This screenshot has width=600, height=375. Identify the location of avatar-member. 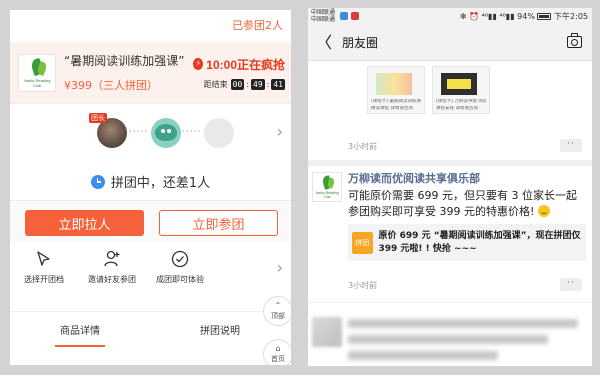
(166, 133).